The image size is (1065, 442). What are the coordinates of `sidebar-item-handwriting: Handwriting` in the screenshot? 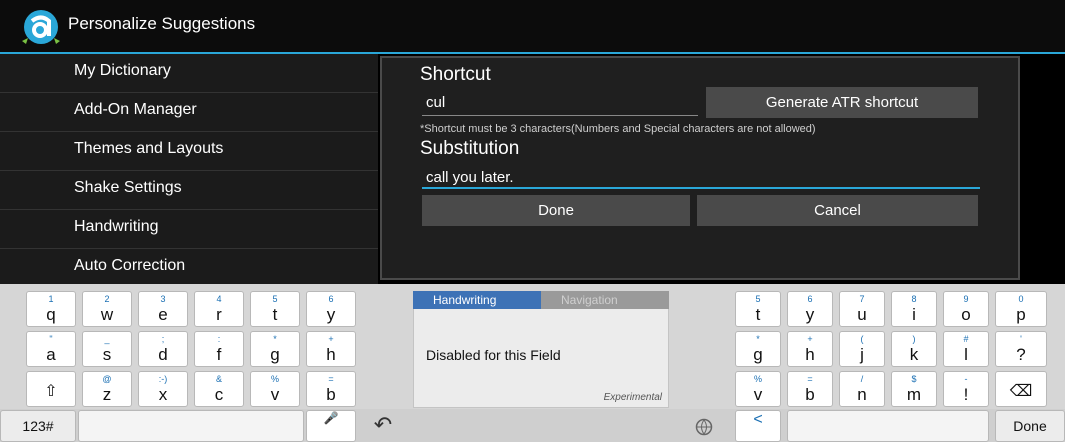 It's located at (189, 229).